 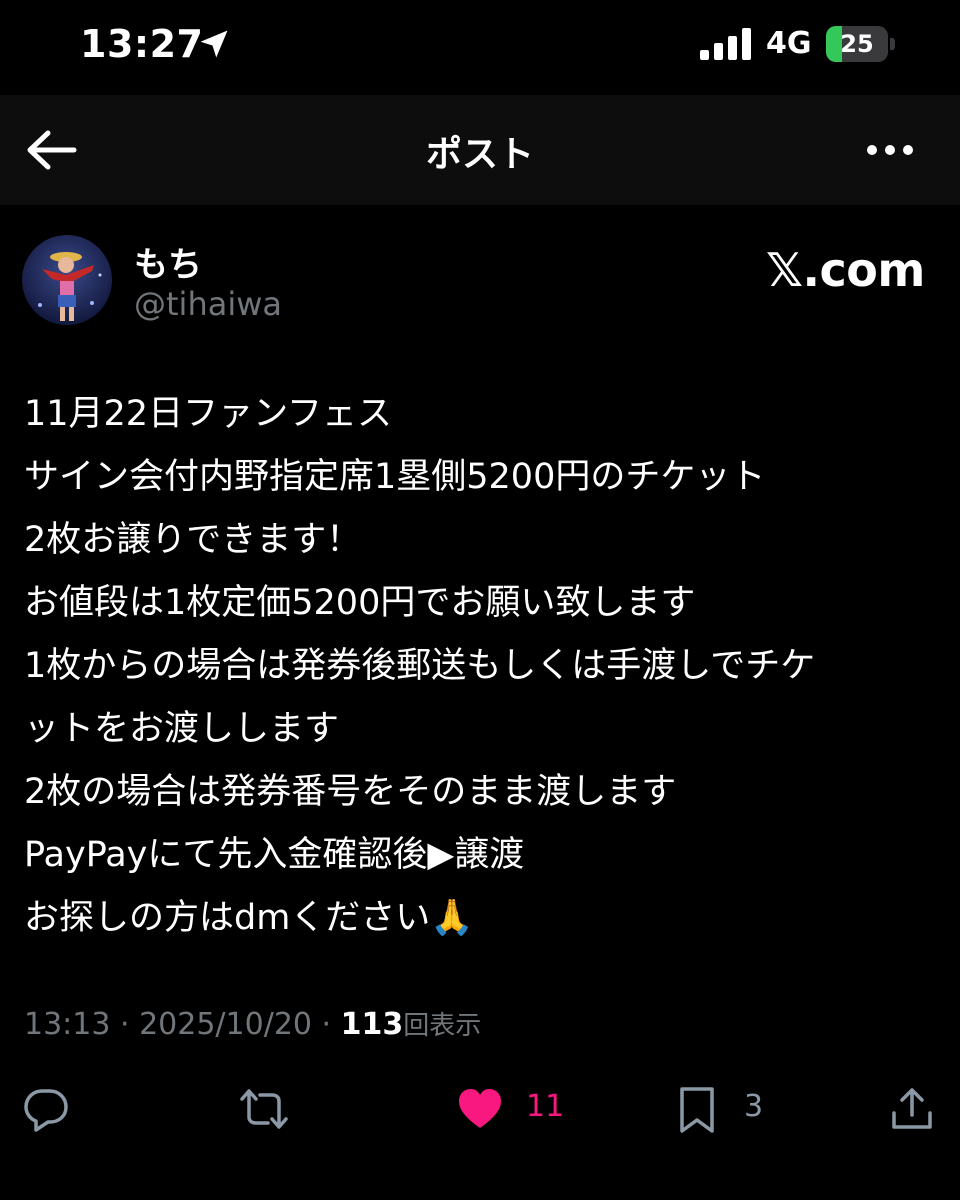 I want to click on location-arrow-icon, so click(x=214, y=44).